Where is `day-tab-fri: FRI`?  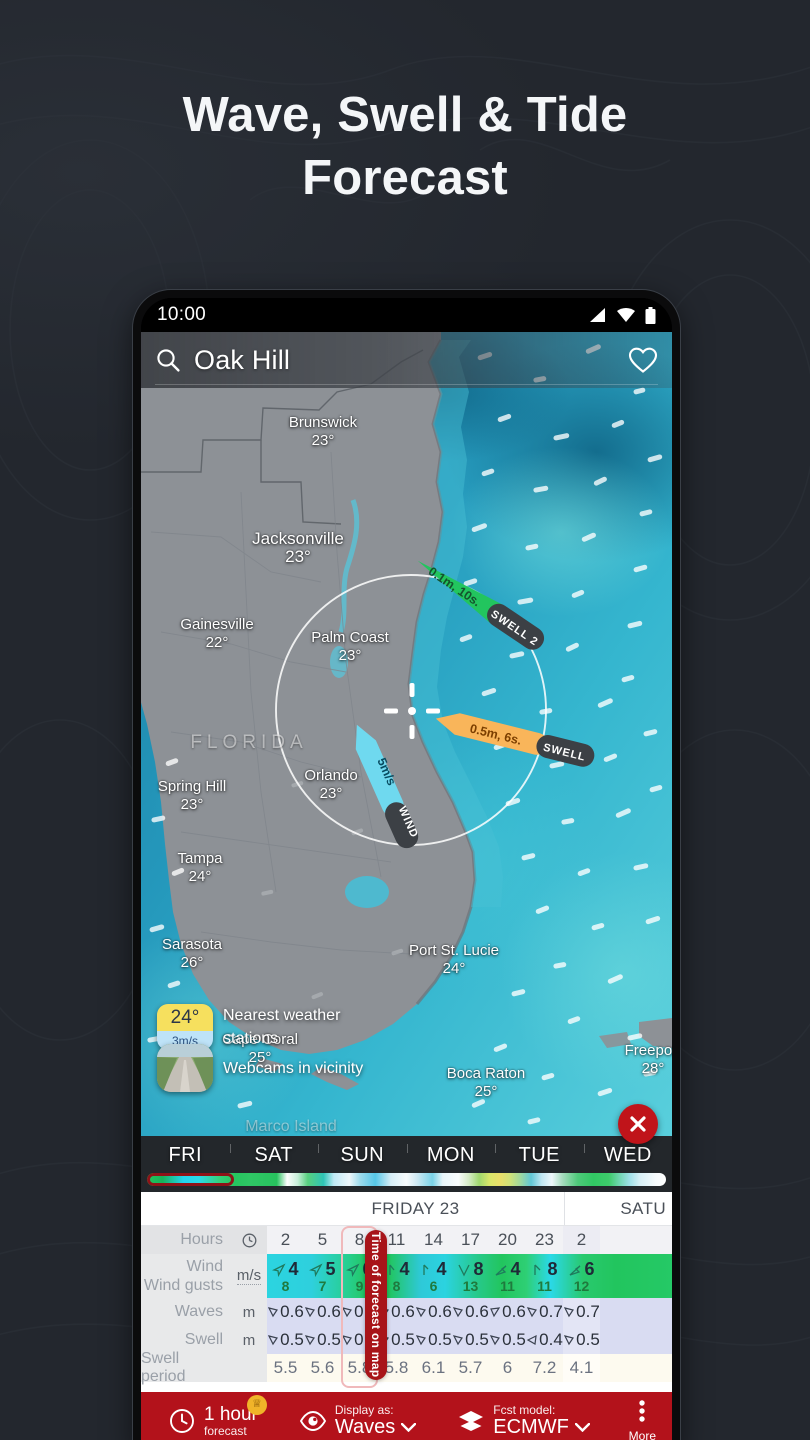 day-tab-fri: FRI is located at coordinates (185, 1151).